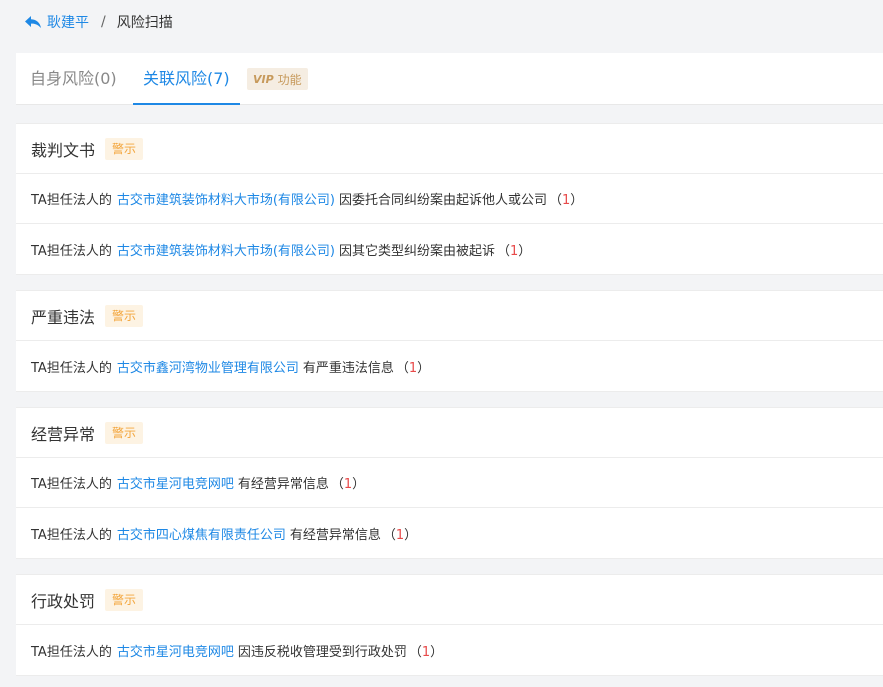 The image size is (883, 687). Describe the element at coordinates (449, 600) in the screenshot. I see `section-header: 行政处罚 警示` at that location.